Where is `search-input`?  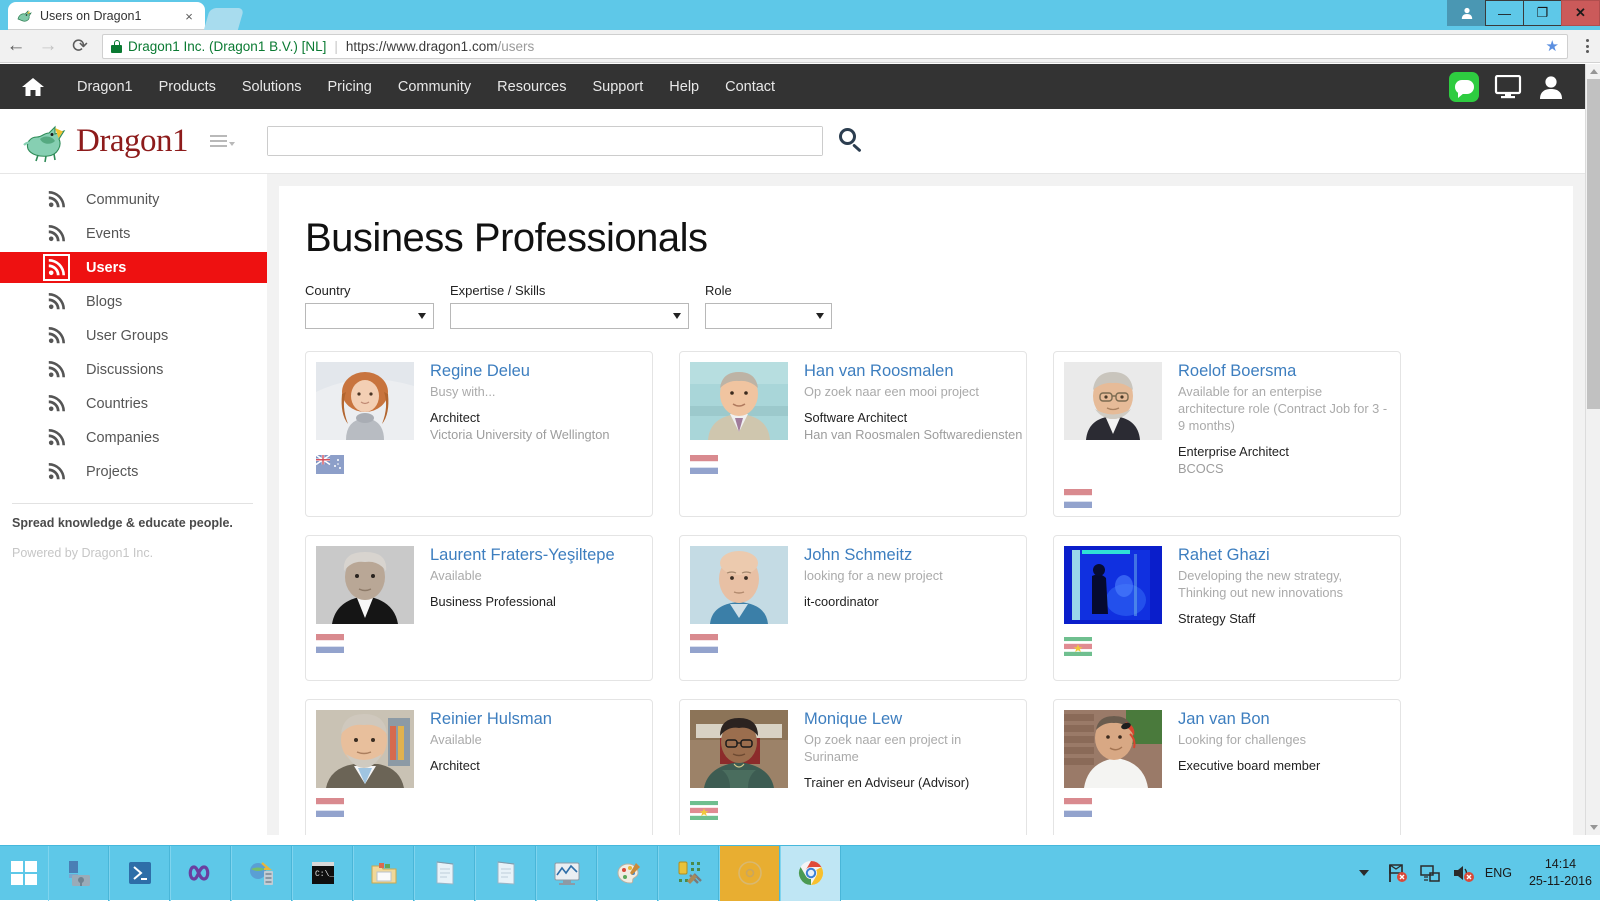
search-input is located at coordinates (545, 141).